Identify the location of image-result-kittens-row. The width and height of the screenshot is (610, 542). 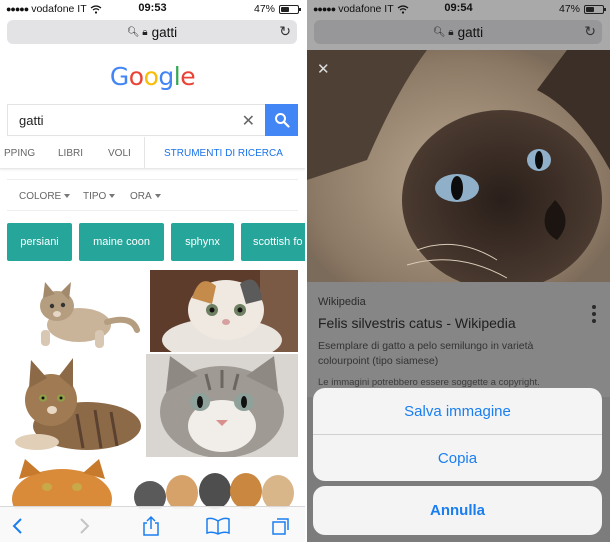
(209, 484).